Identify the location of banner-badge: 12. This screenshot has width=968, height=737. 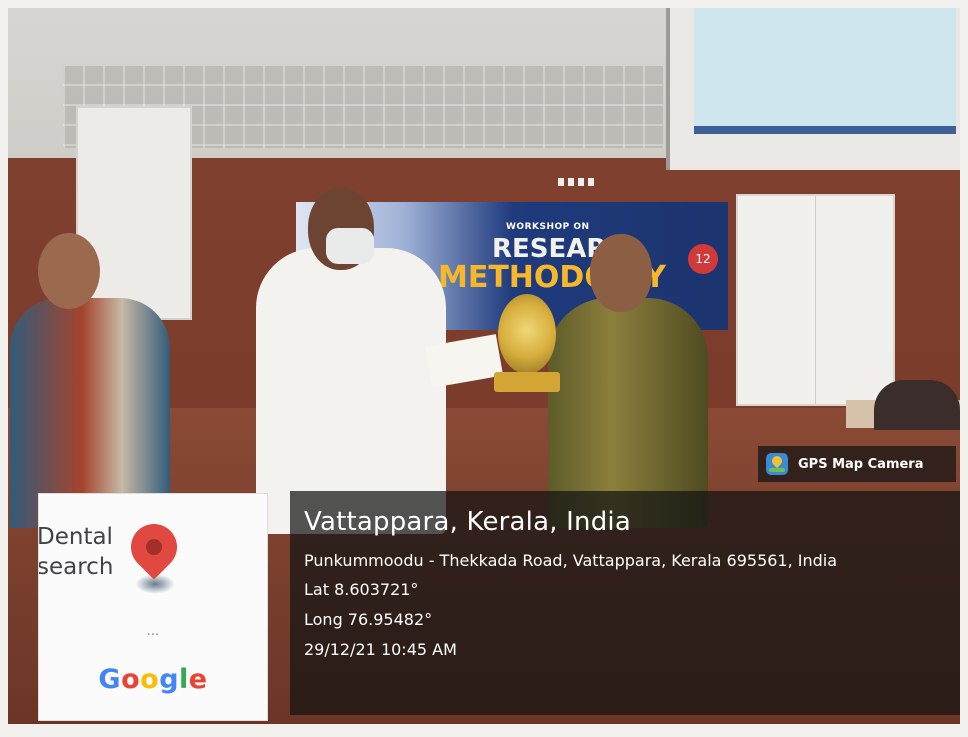
(703, 259).